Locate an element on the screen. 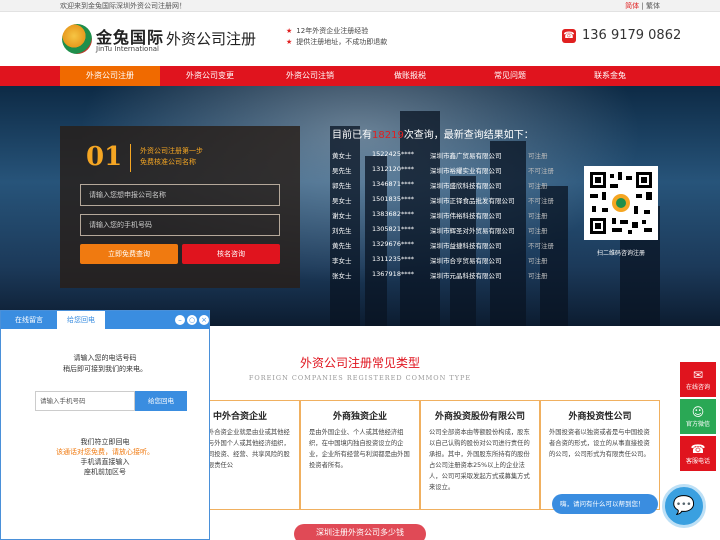  result-company: 深圳市伟裕科技有限公司 is located at coordinates (466, 216).